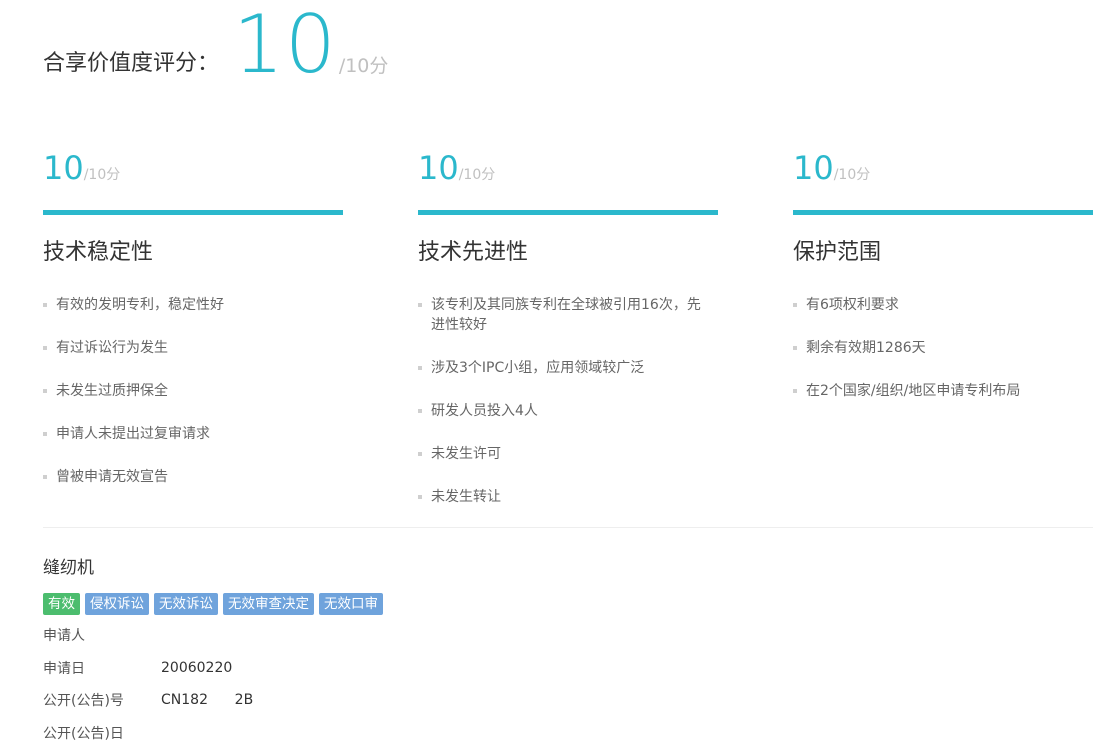 The width and height of the screenshot is (1098, 749). What do you see at coordinates (351, 604) in the screenshot?
I see `tag-invalidation-oral-hearing: 无效口审` at bounding box center [351, 604].